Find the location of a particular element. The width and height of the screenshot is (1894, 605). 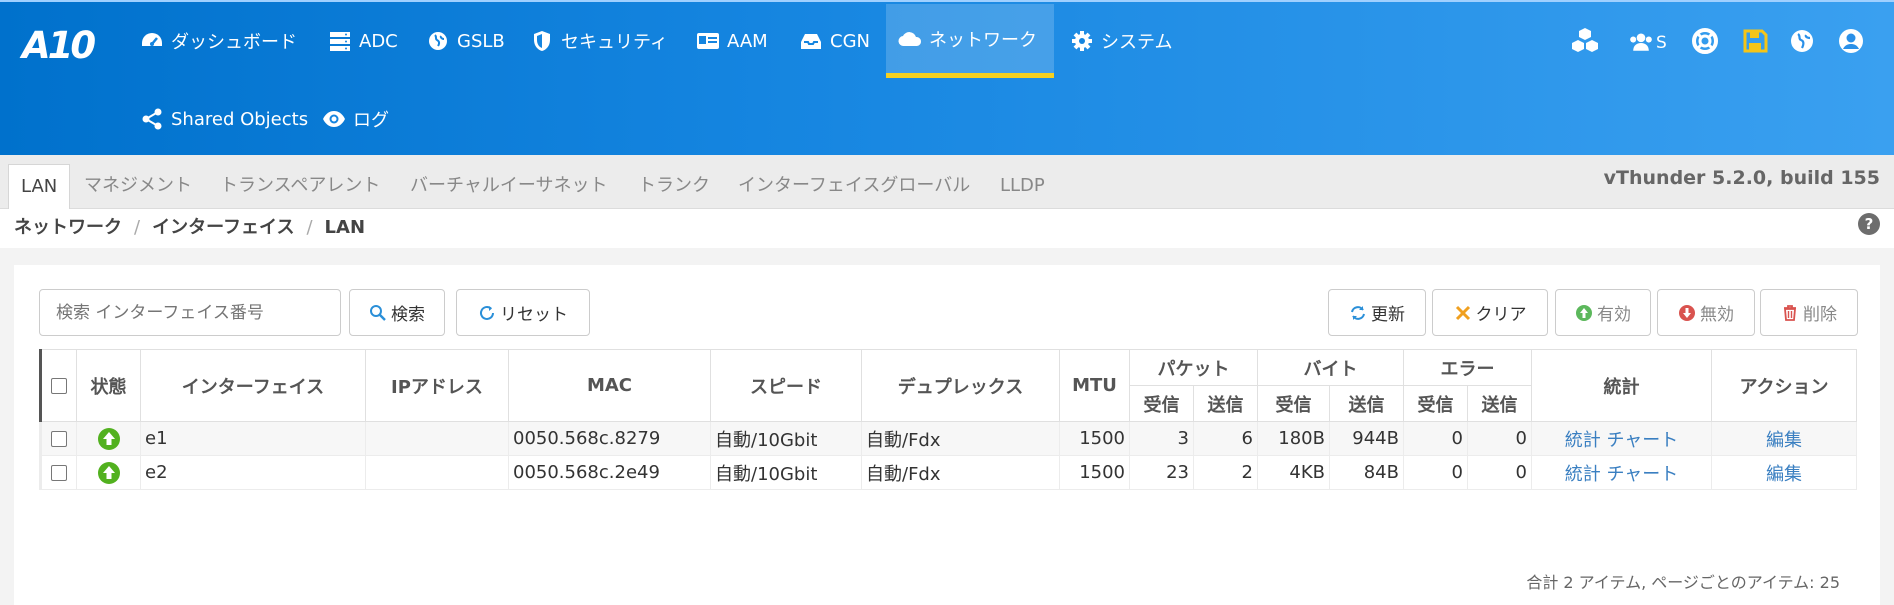

nav-aam: AAM is located at coordinates (732, 41).